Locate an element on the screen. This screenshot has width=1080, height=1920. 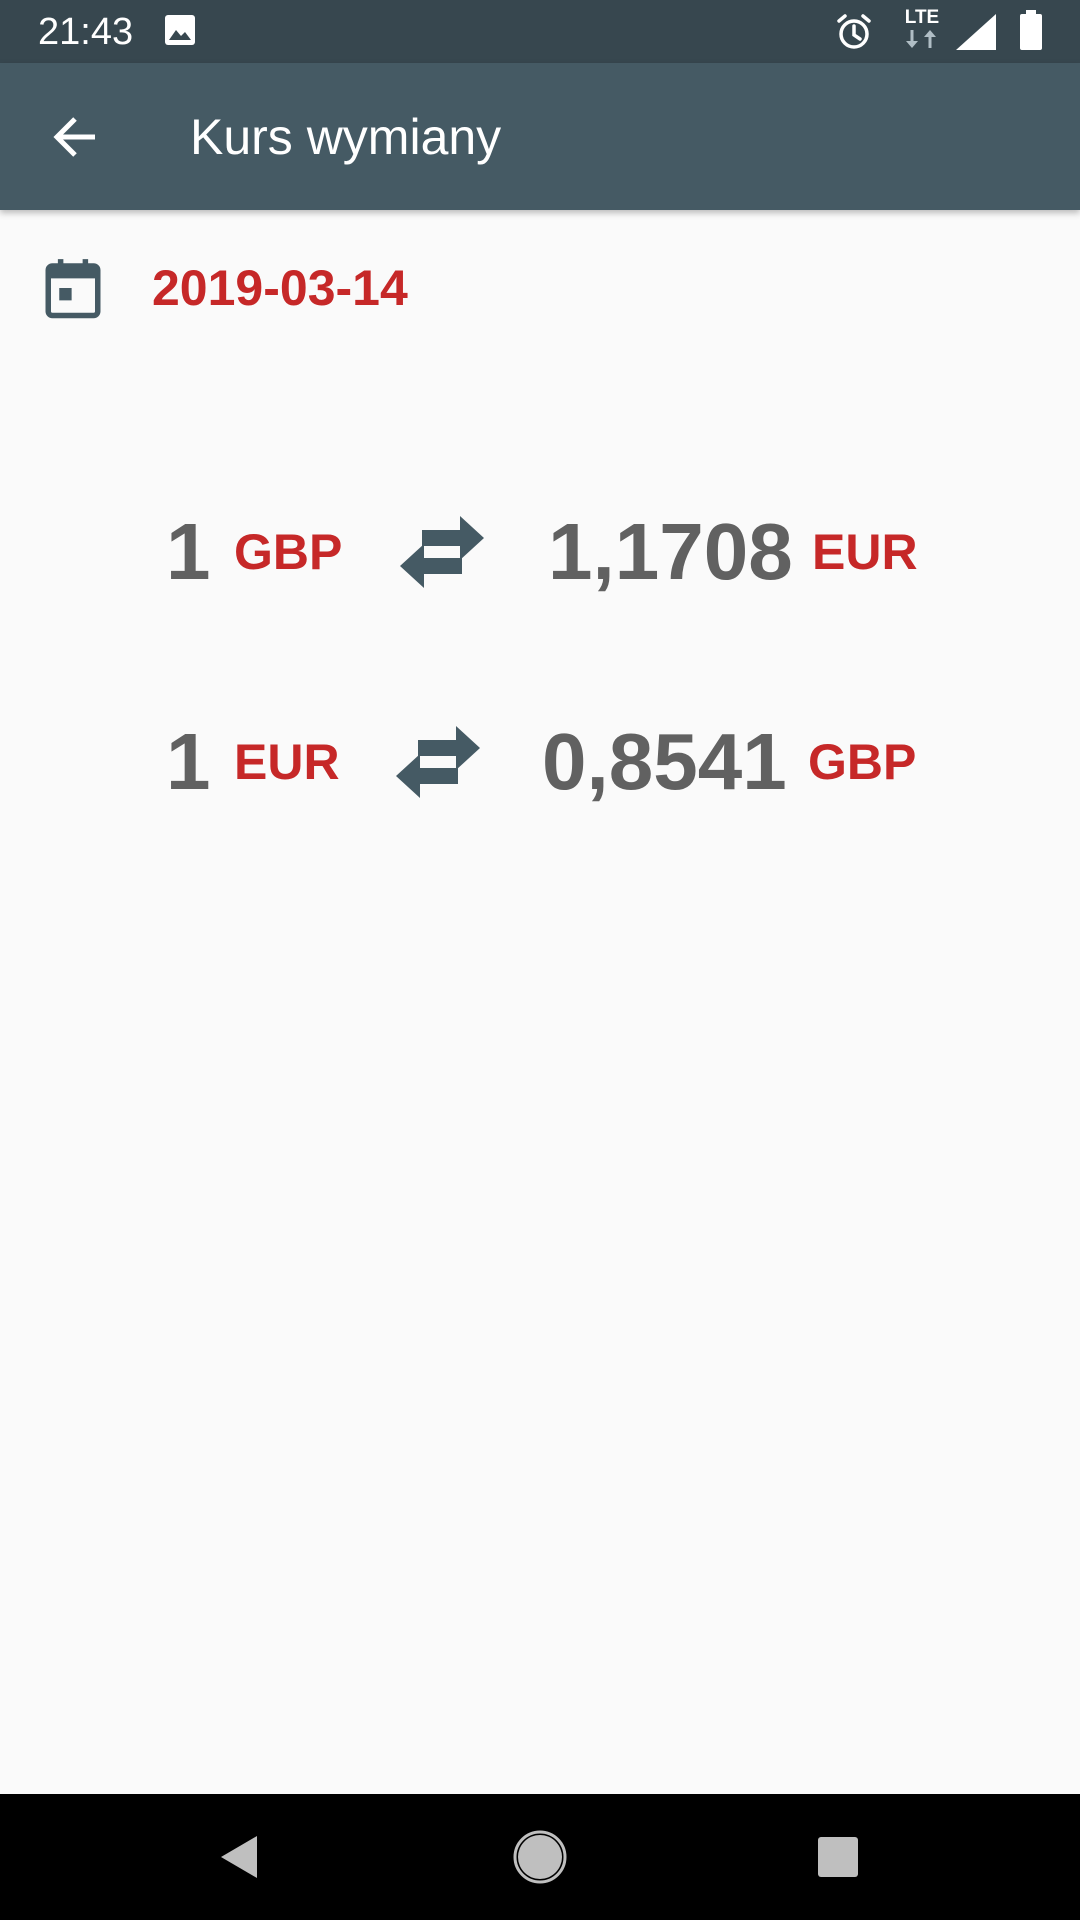
to-amount: 1,1708 is located at coordinates (670, 551).